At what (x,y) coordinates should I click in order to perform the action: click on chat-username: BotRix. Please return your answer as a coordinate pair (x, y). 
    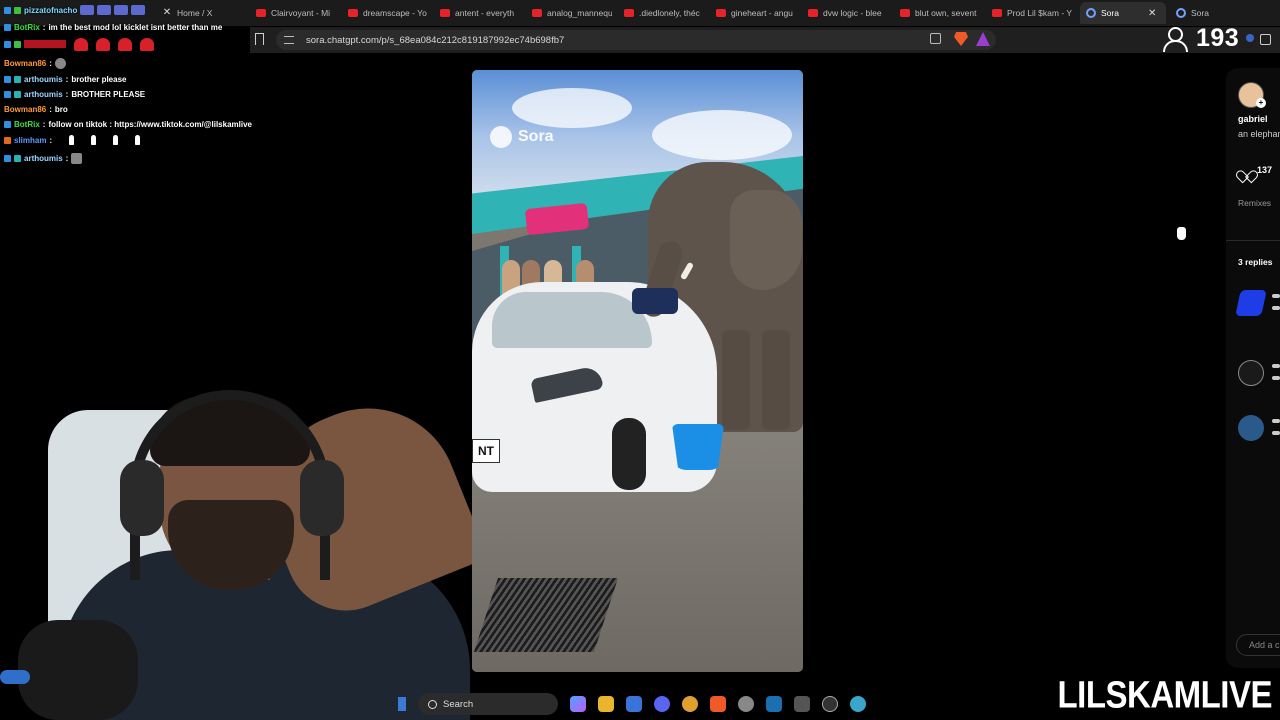
    Looking at the image, I should click on (27, 124).